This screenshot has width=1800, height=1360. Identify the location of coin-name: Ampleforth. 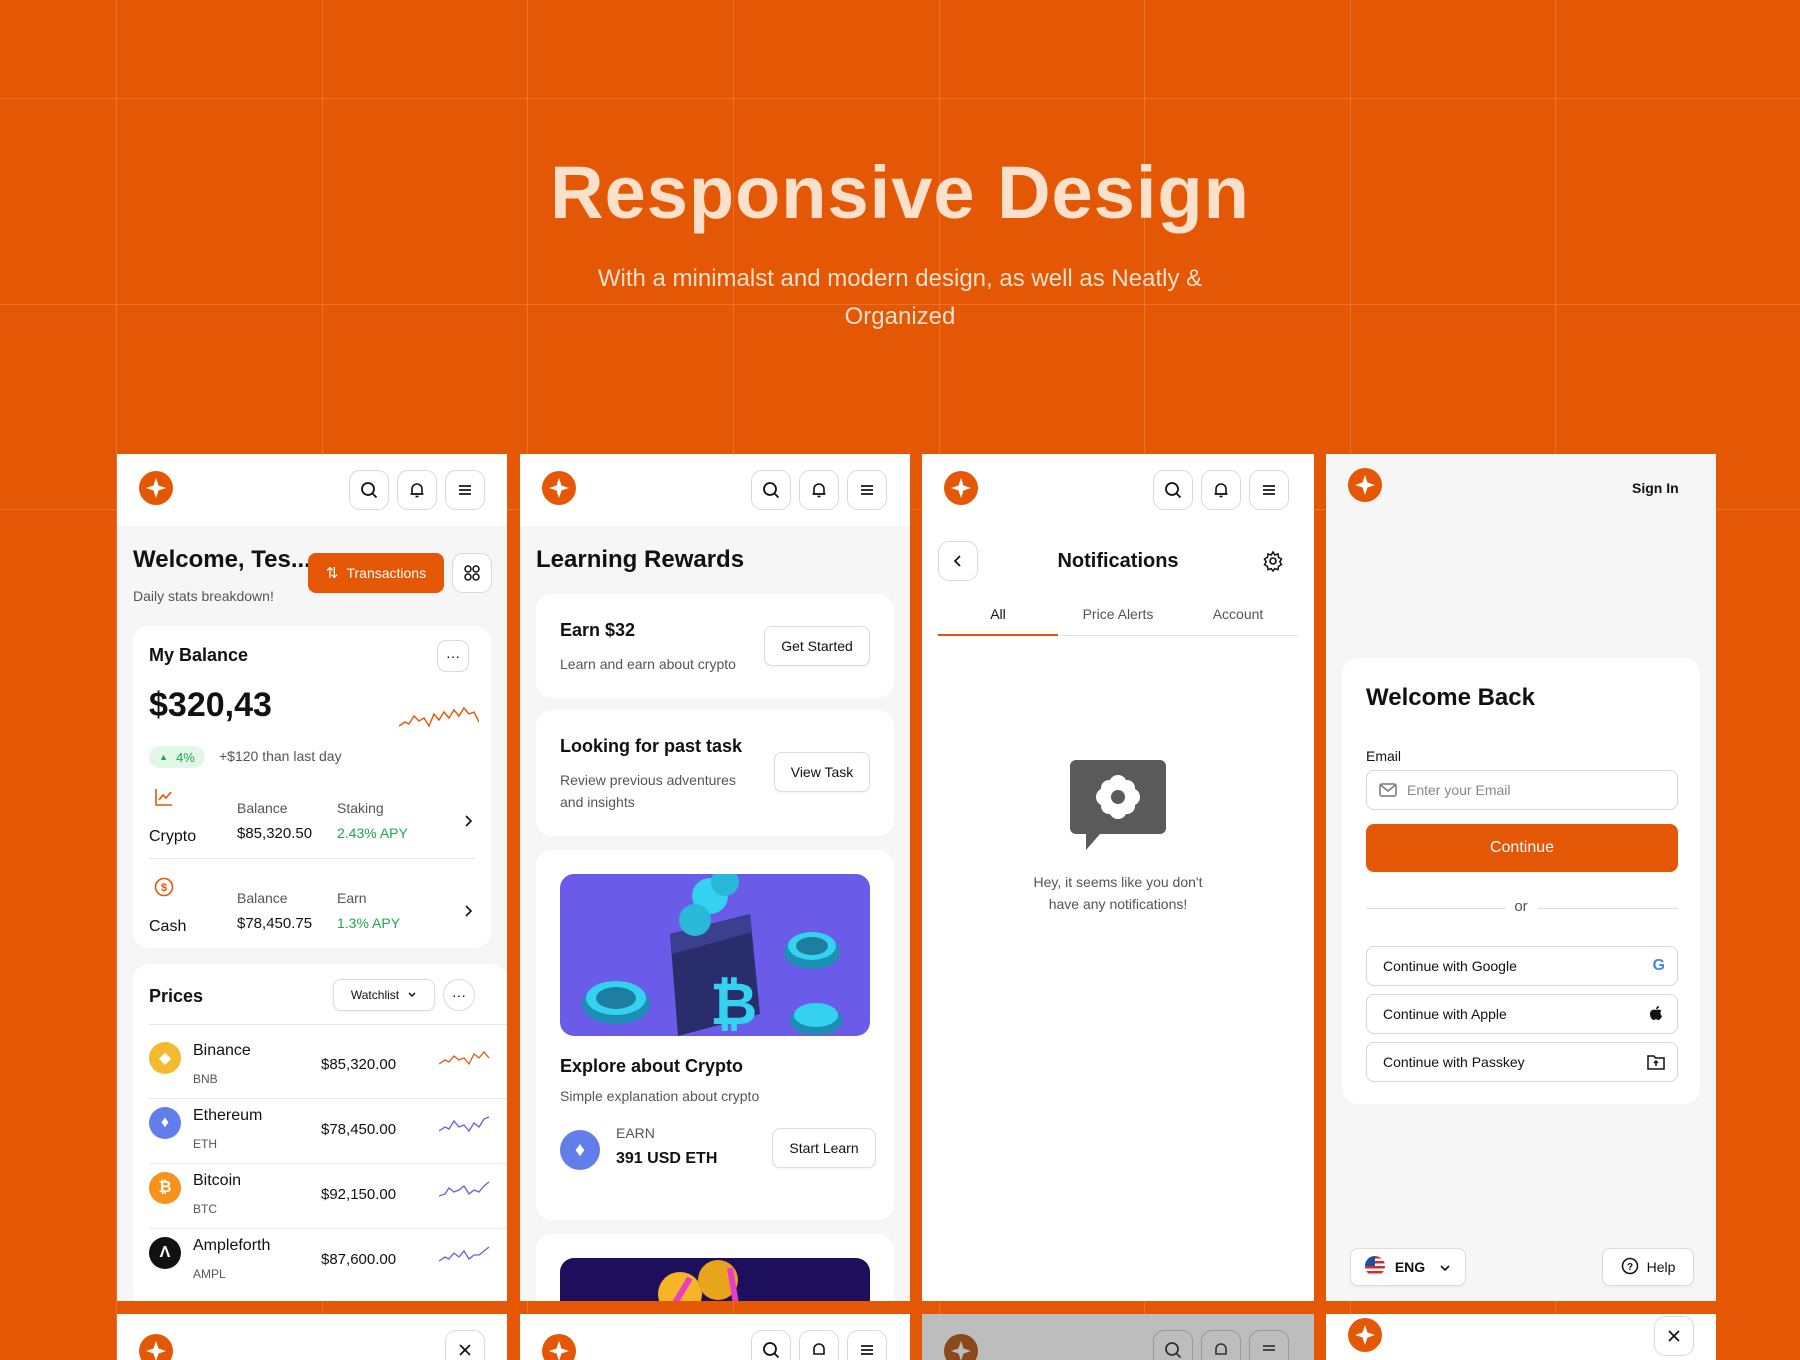
(232, 1245).